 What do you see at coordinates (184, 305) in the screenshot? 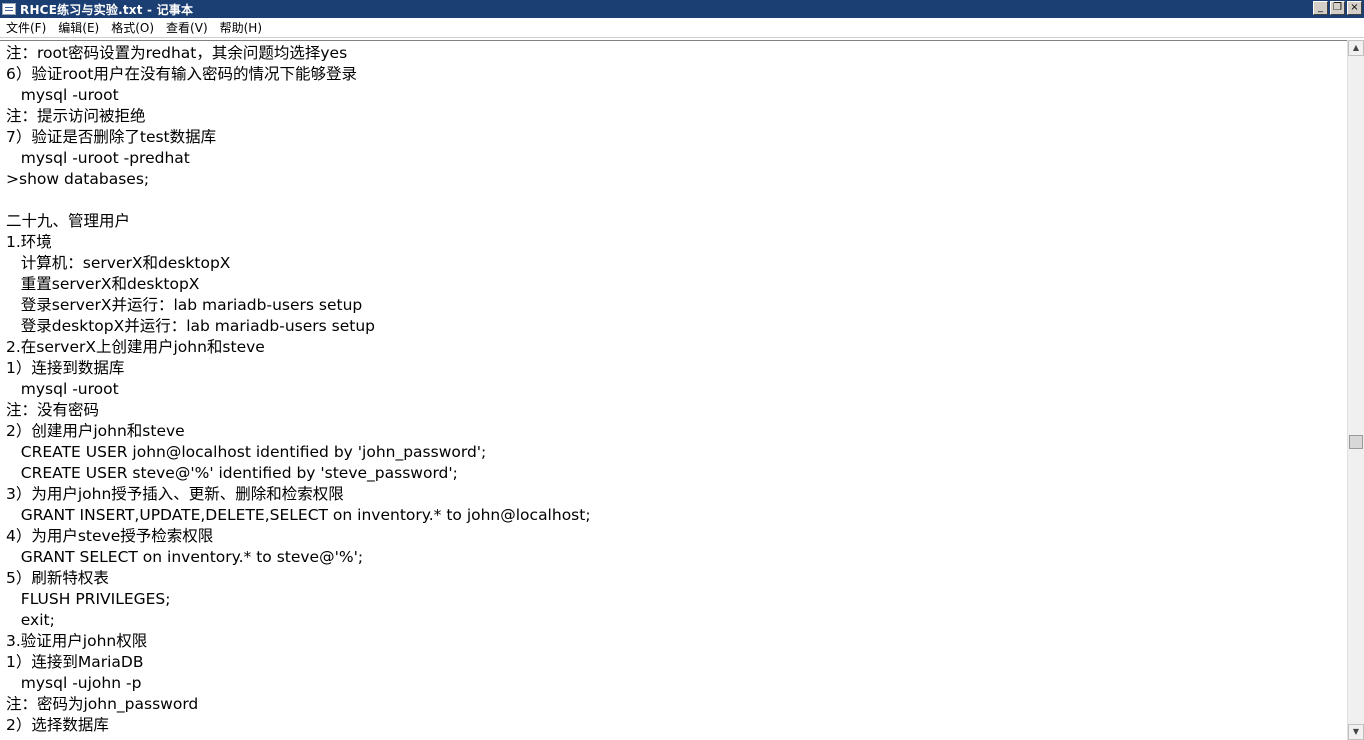
I see `text-line: 登录serverX并运行：lab mariadb-users setup` at bounding box center [184, 305].